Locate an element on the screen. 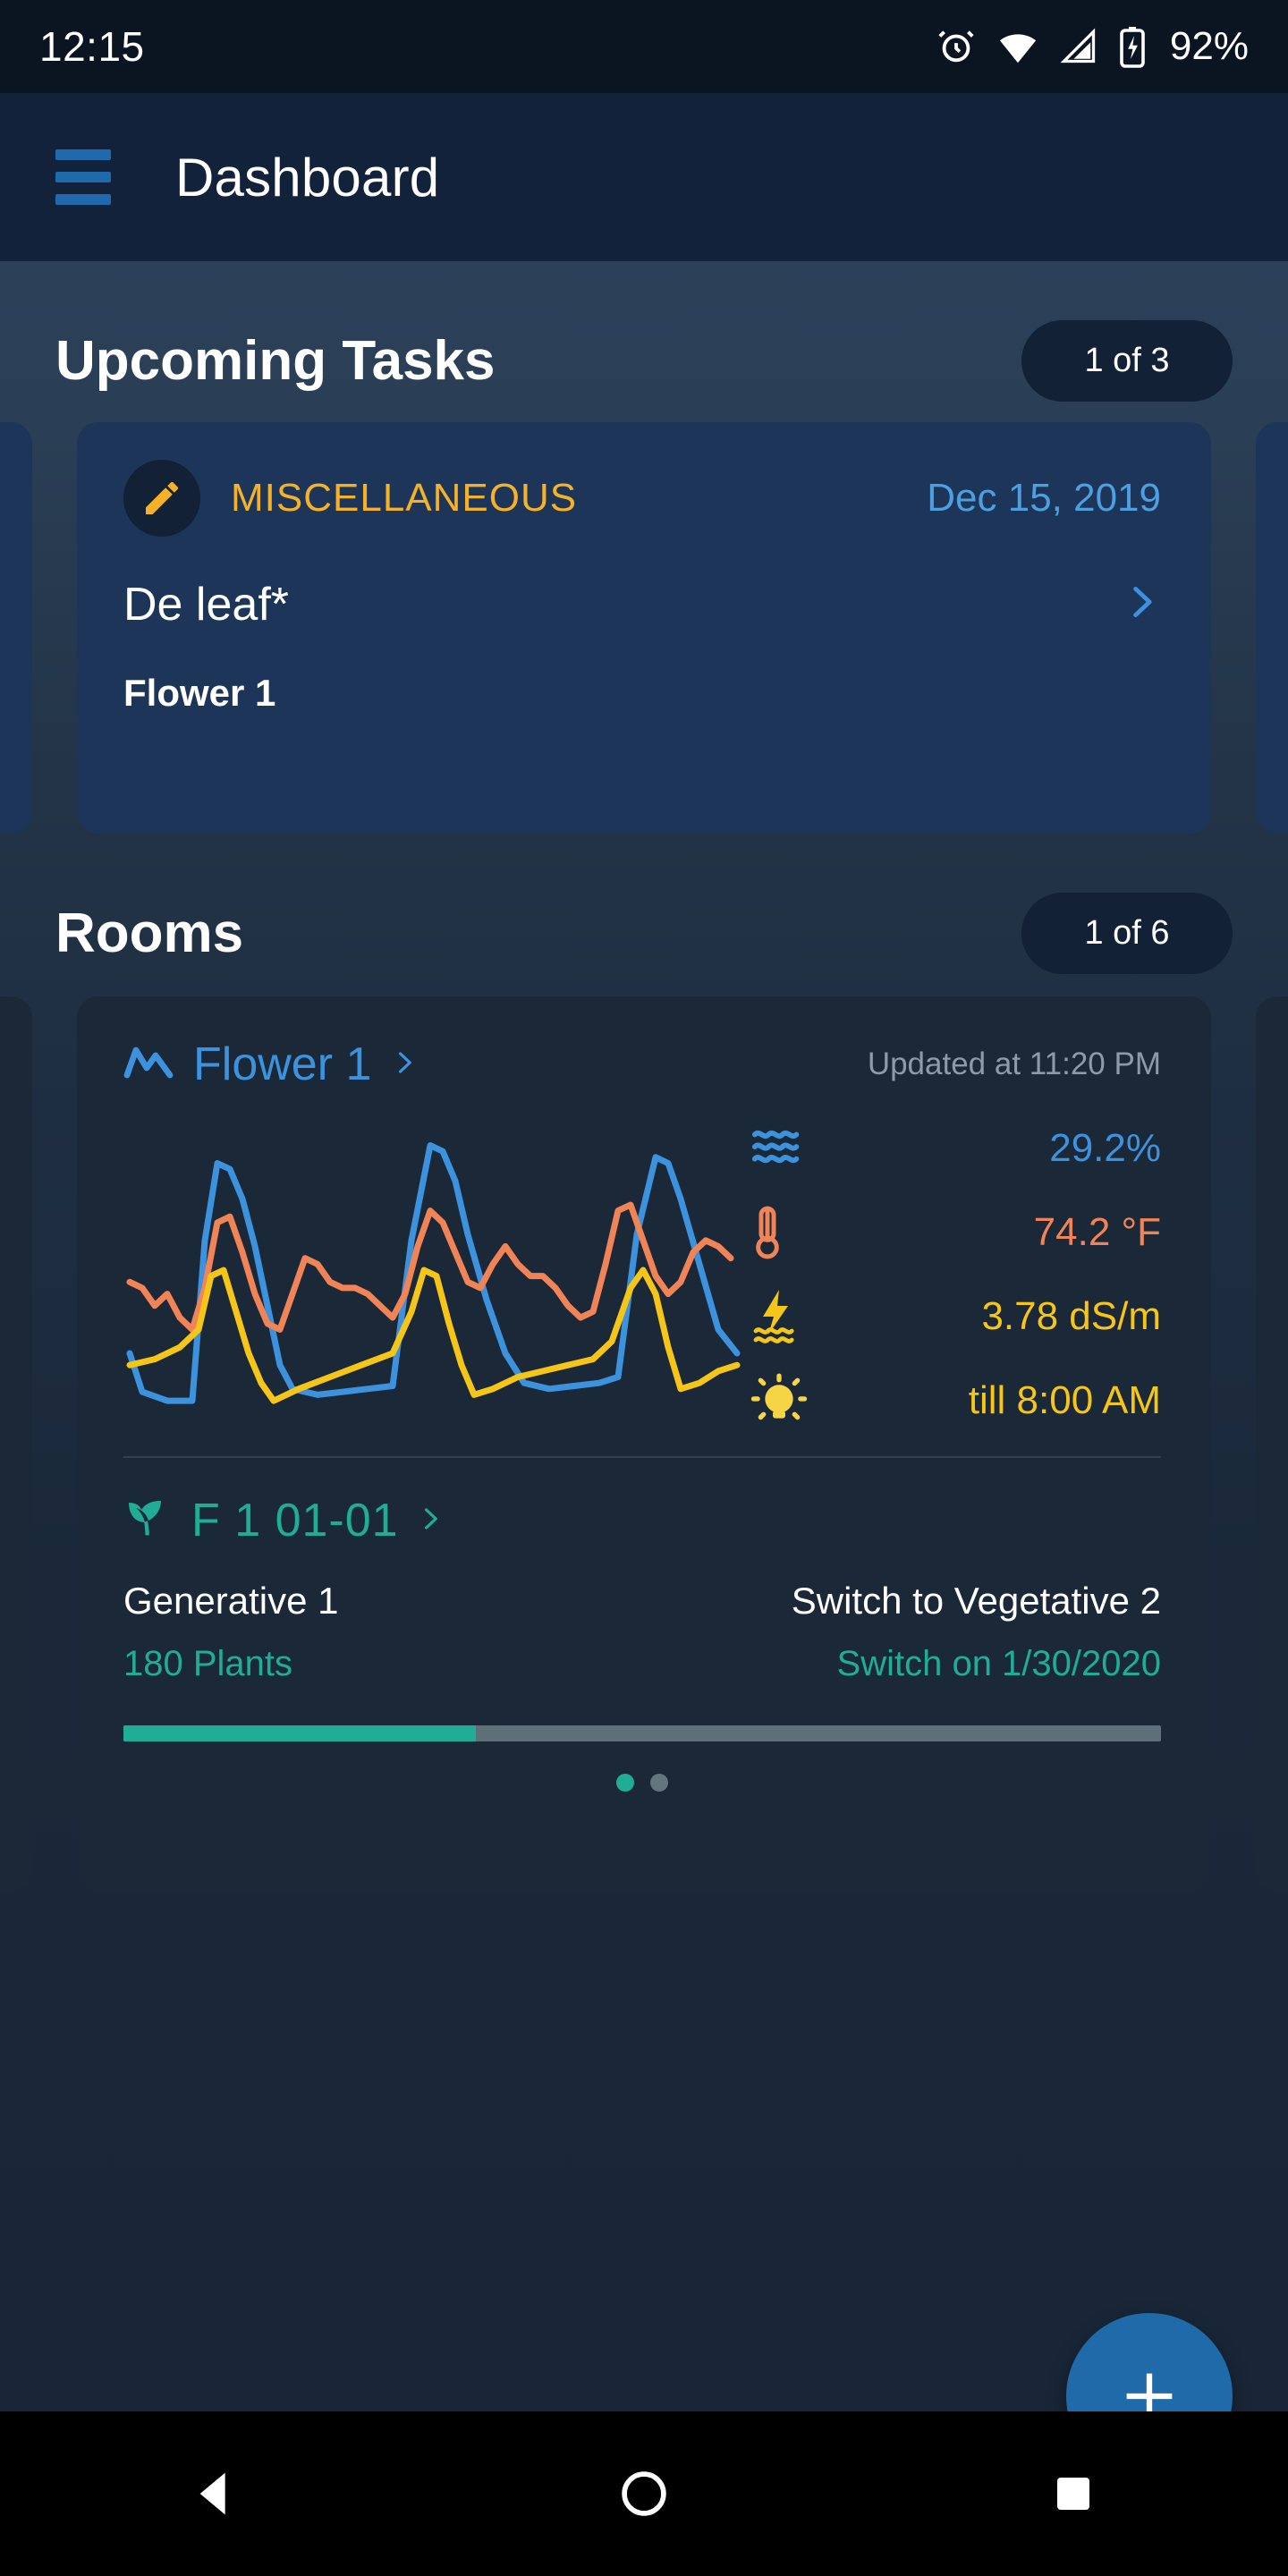 This screenshot has height=2576, width=1288. status-icons: 92% is located at coordinates (1092, 46).